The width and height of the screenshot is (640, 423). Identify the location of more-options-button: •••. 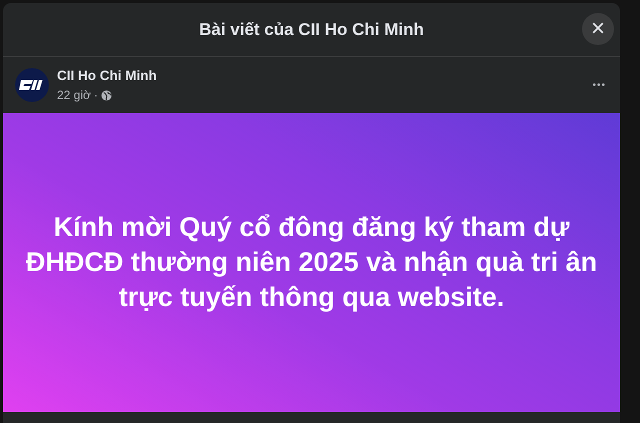
(599, 85).